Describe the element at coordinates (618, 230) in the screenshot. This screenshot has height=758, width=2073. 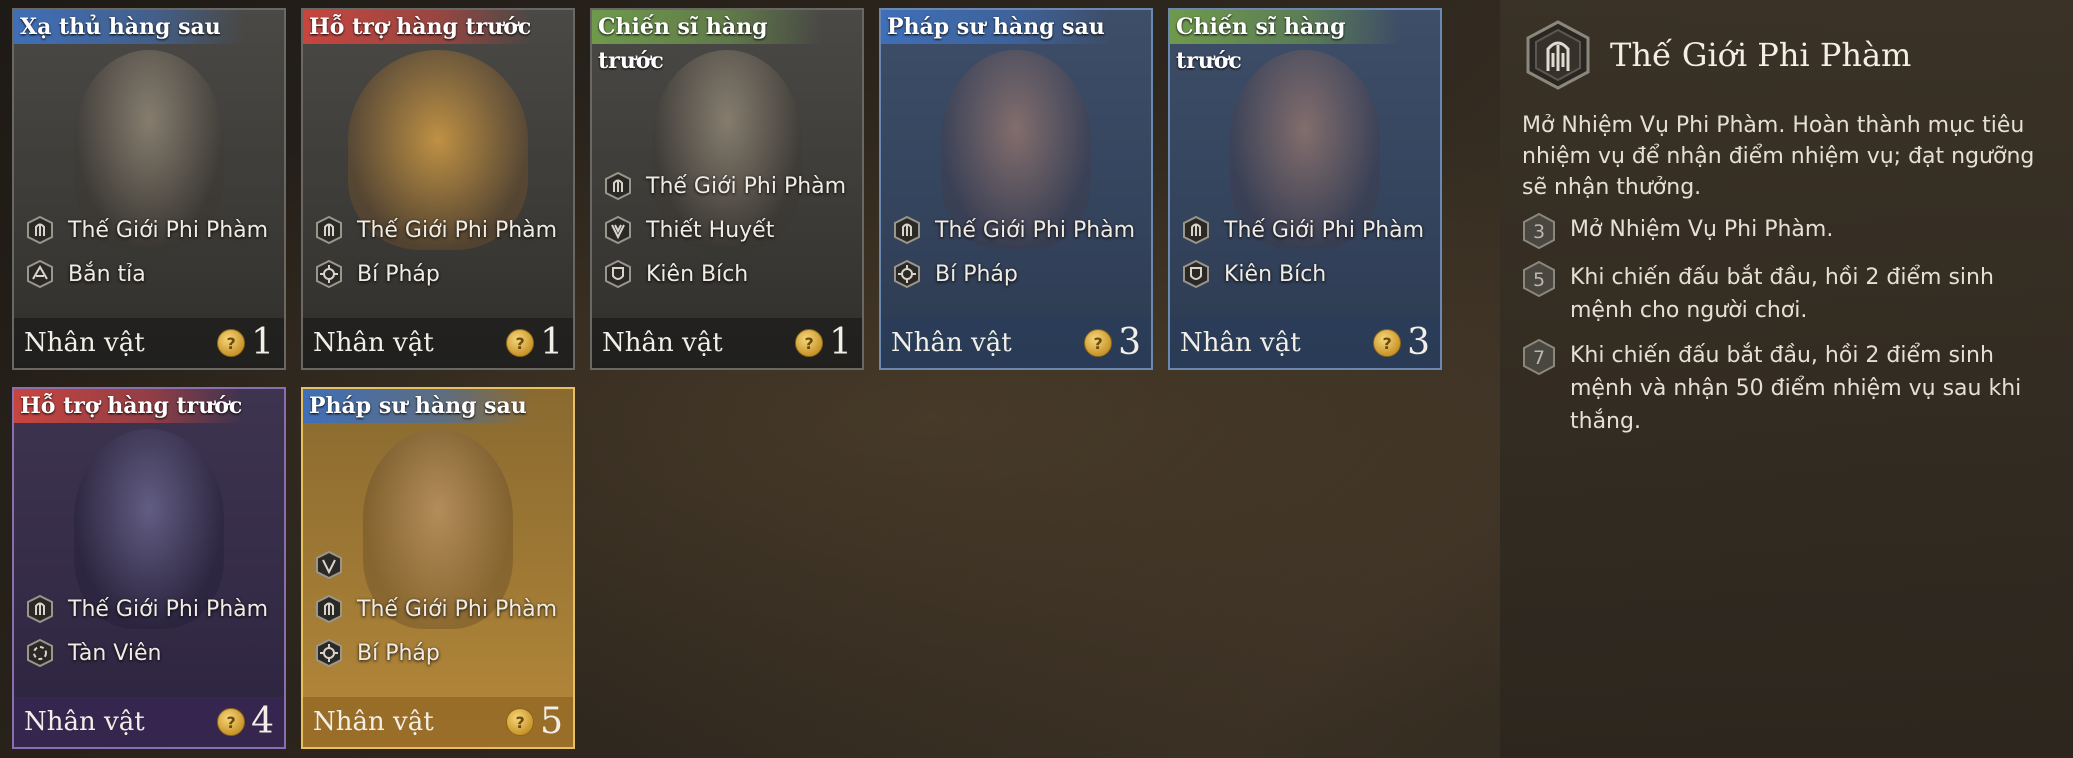
I see `thiet-huyet-icon` at that location.